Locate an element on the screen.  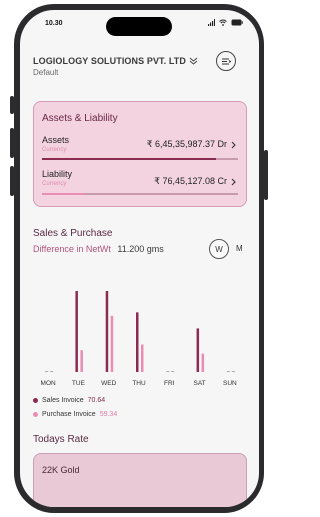
bar-purchase-wed is located at coordinates (112, 343).